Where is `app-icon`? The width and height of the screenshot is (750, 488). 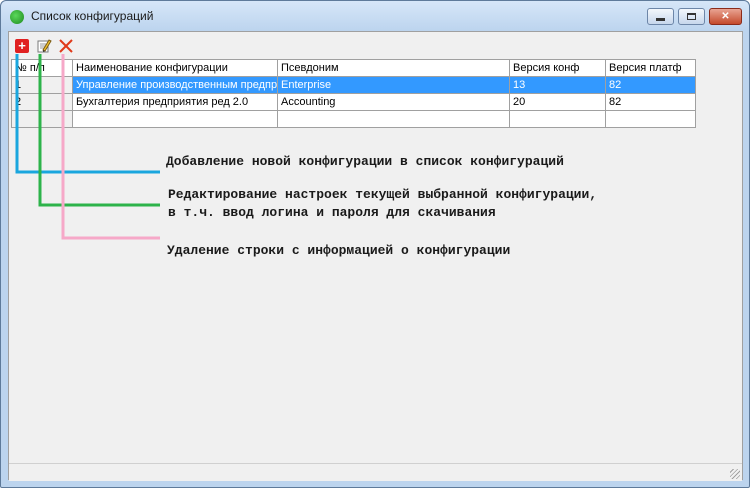
app-icon is located at coordinates (17, 17).